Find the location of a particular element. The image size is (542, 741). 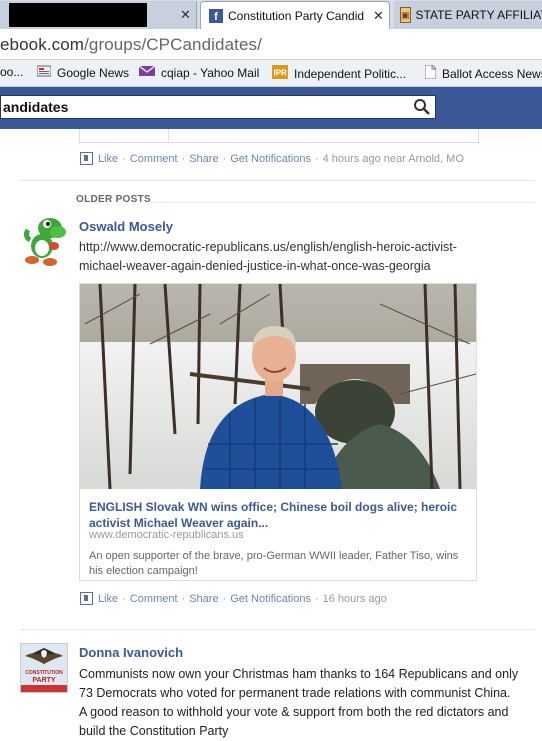

facebook-icon: f is located at coordinates (216, 15).